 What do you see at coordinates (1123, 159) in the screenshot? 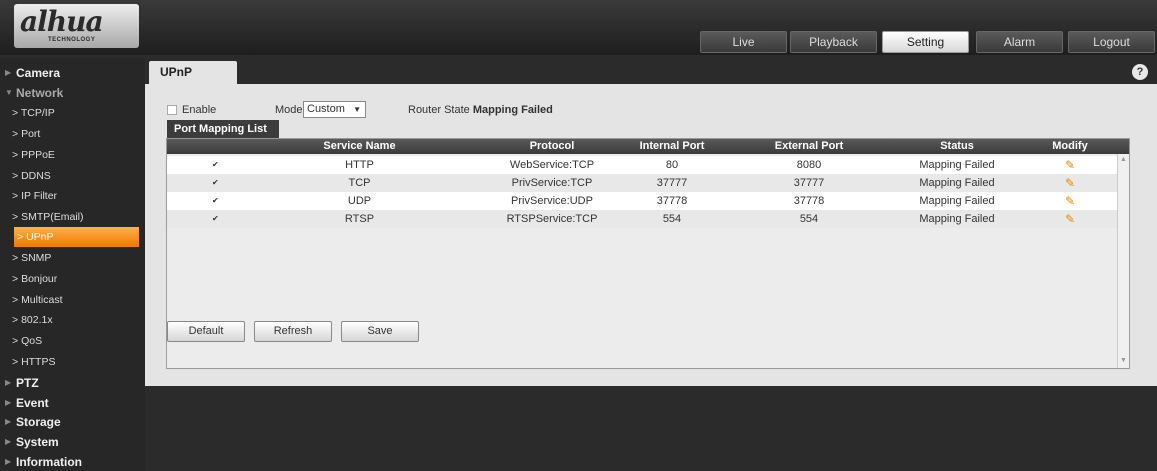
I see `scroll-up-icon: ▲` at bounding box center [1123, 159].